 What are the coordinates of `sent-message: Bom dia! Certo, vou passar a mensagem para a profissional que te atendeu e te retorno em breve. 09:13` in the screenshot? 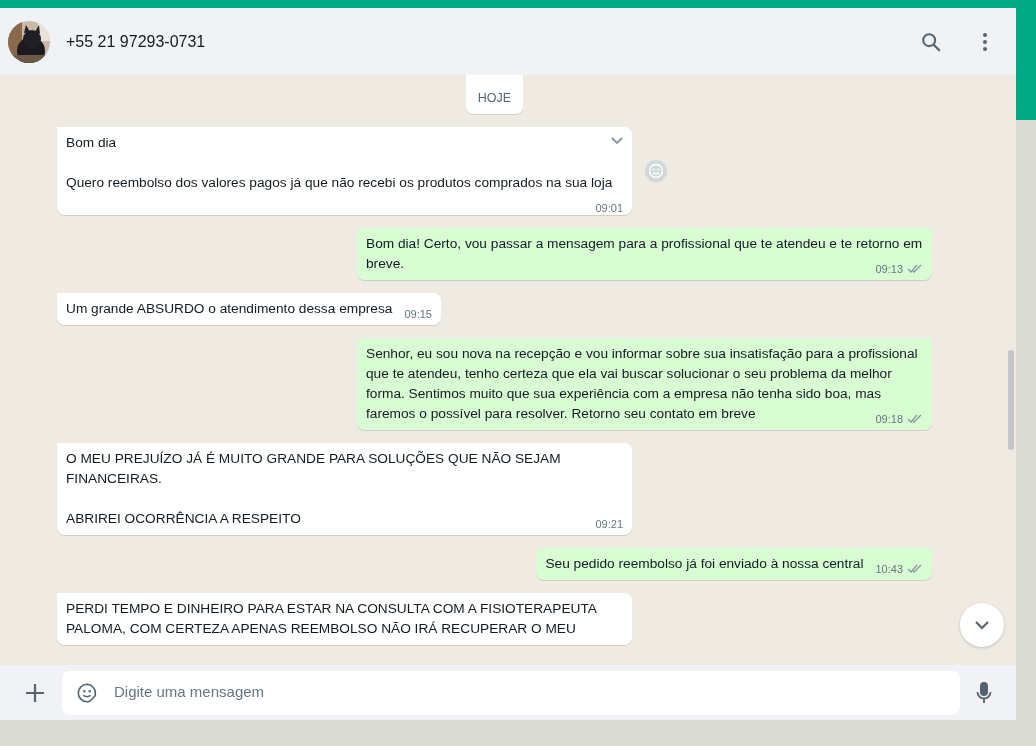 It's located at (644, 253).